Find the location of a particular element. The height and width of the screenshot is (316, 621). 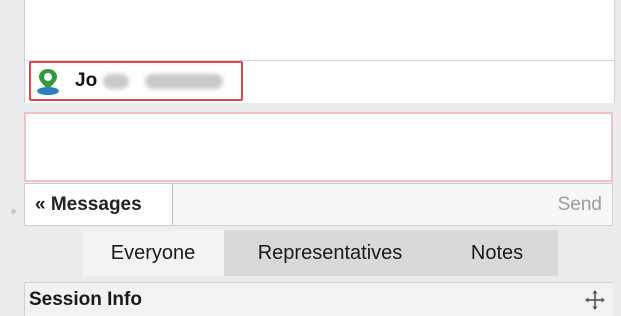

resize-handle-dot is located at coordinates (13, 211).